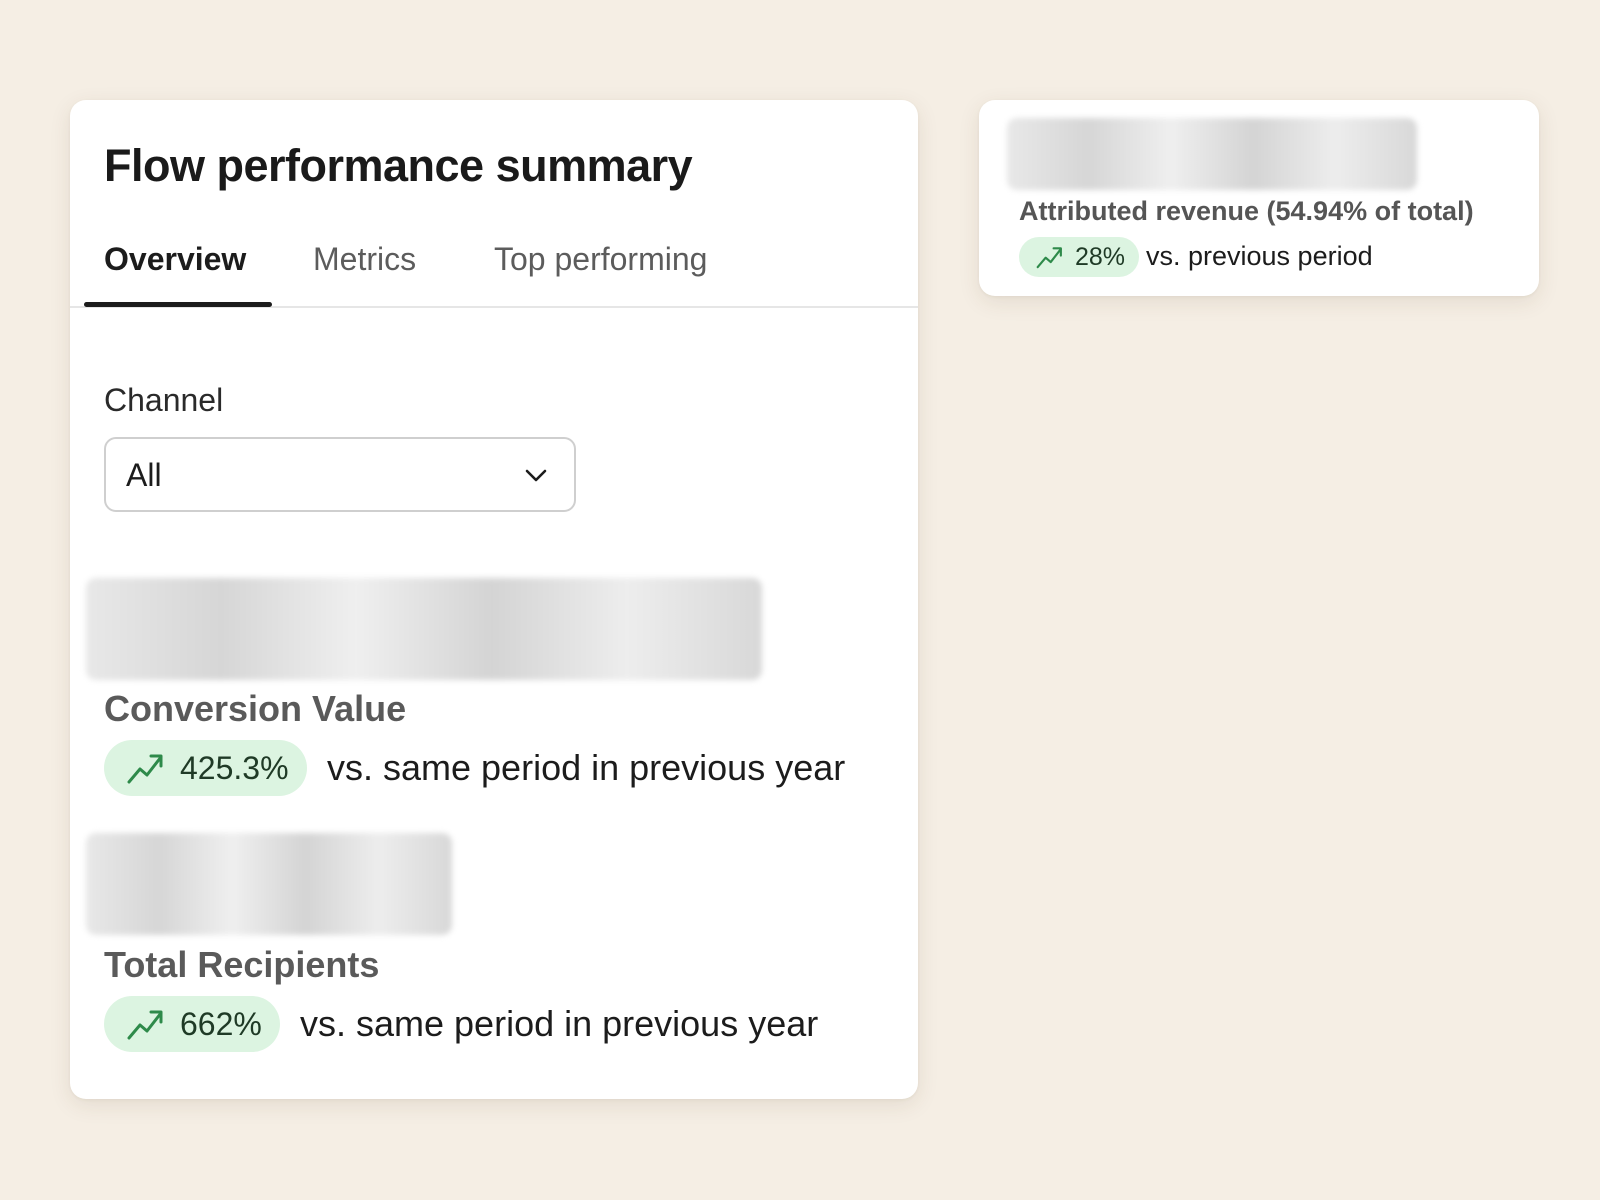 This screenshot has height=1200, width=1600. I want to click on attributed-revenue-change-value: 28%, so click(1100, 256).